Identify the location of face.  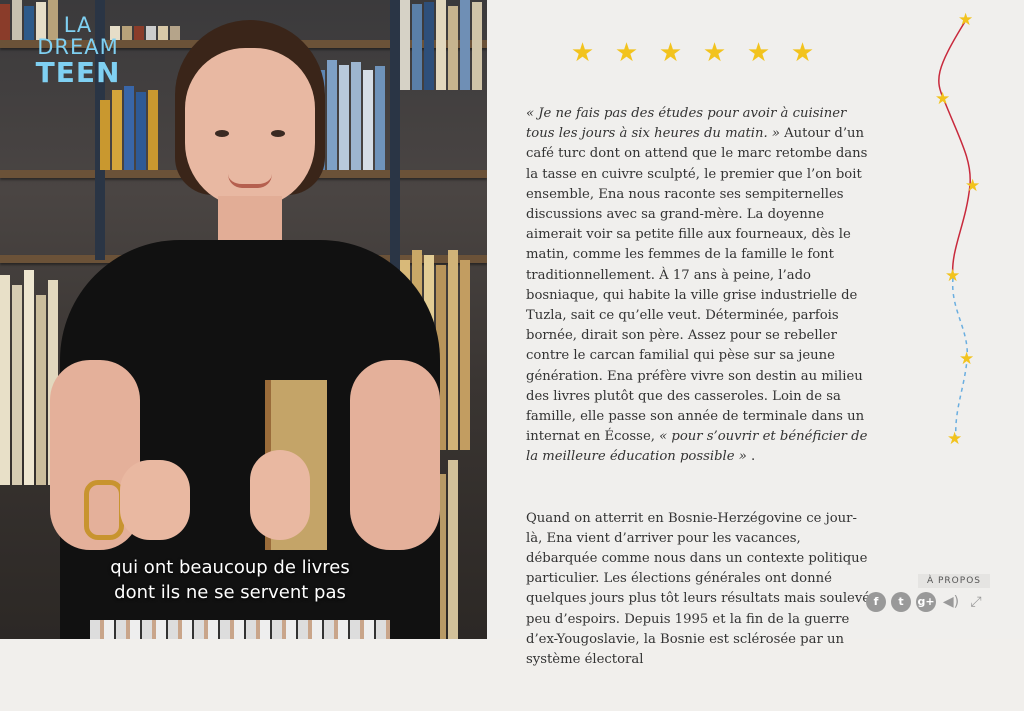
(250, 128).